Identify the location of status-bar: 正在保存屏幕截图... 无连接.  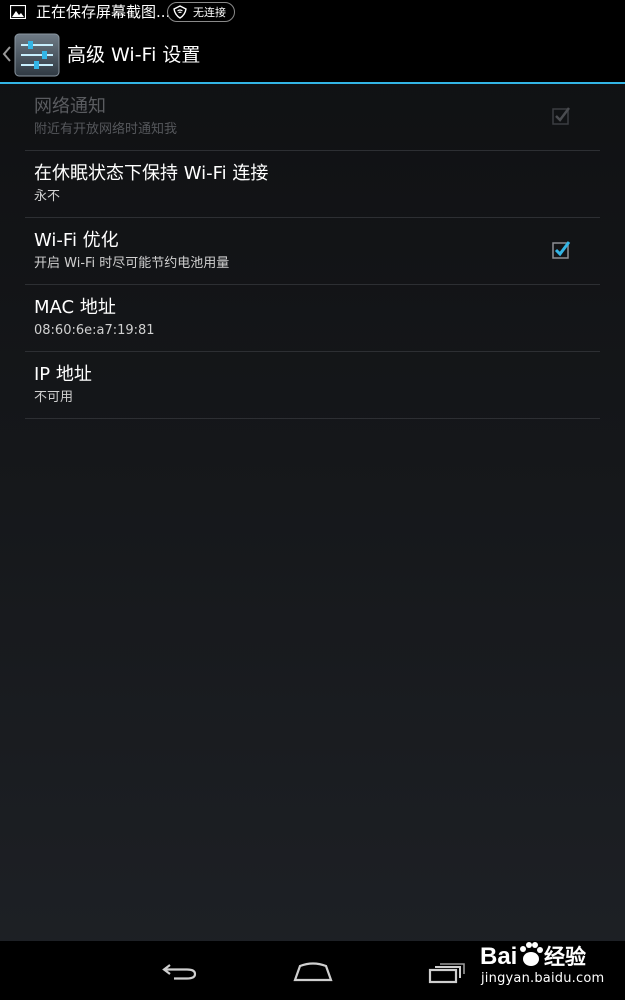
(312, 12).